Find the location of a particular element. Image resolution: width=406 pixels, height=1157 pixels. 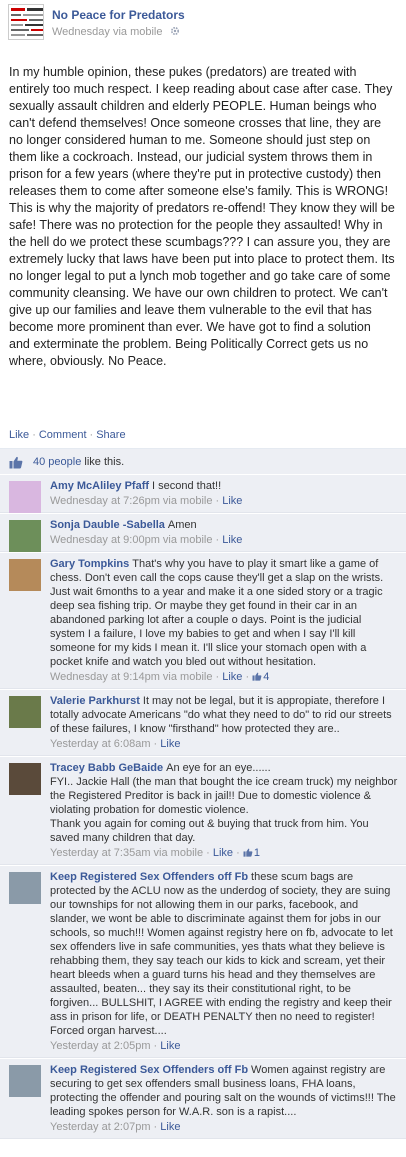

commenter-name-link: Amy McAliley Pfaff is located at coordinates (99, 486).